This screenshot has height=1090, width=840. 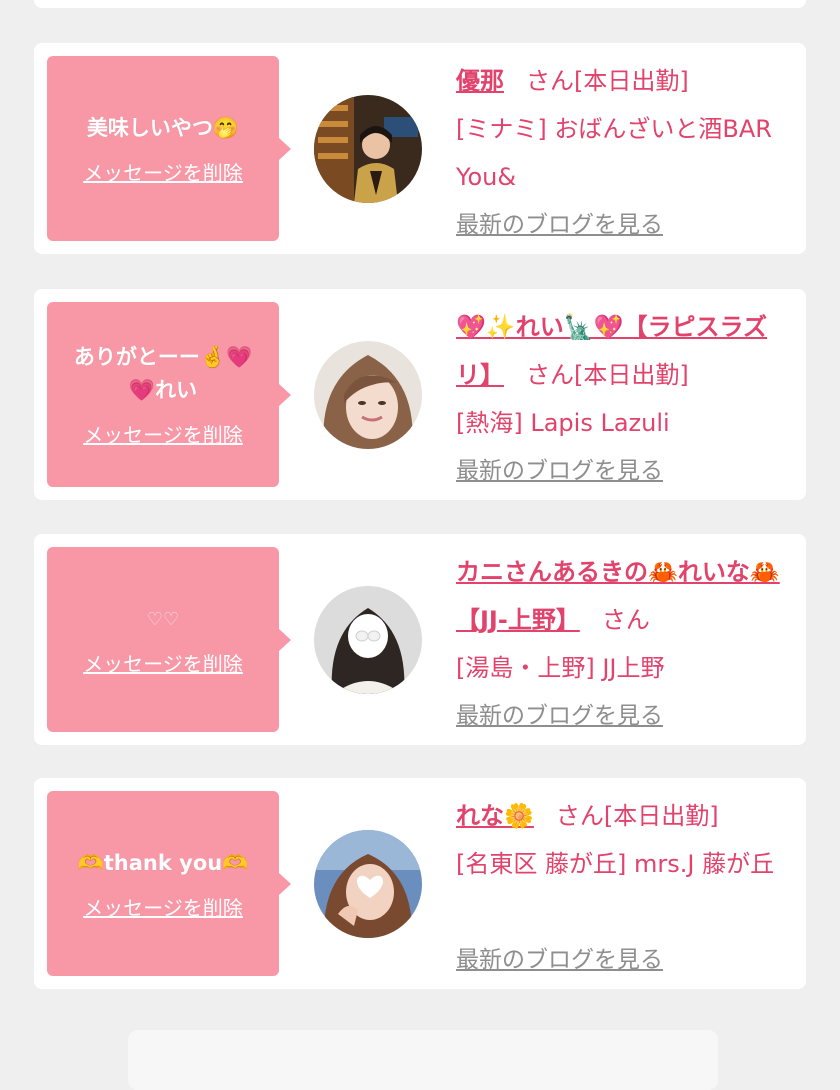 What do you see at coordinates (625, 840) in the screenshot?
I see `cast-info: れな🌼 さん[本日出勤] [名東区 藤が丘] mrs.J 藤が丘` at bounding box center [625, 840].